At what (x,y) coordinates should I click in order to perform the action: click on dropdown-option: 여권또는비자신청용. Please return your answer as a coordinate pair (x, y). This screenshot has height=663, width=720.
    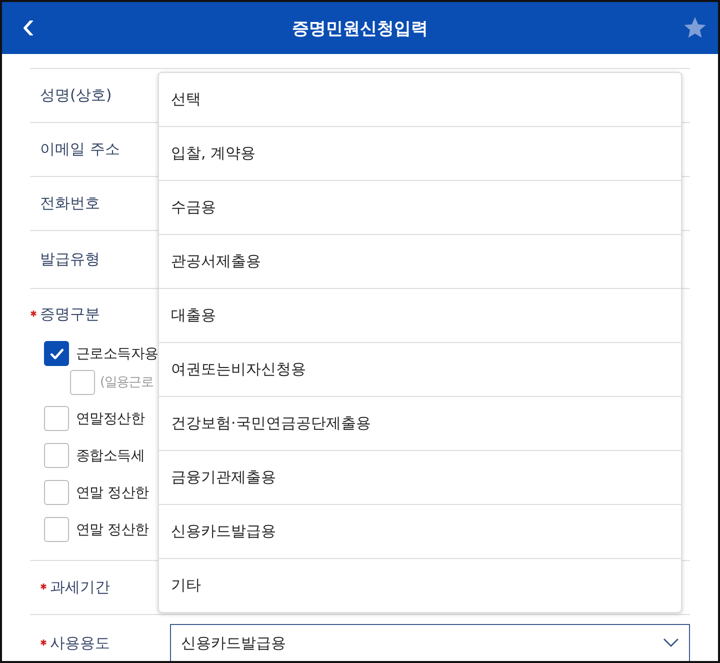
    Looking at the image, I should click on (420, 370).